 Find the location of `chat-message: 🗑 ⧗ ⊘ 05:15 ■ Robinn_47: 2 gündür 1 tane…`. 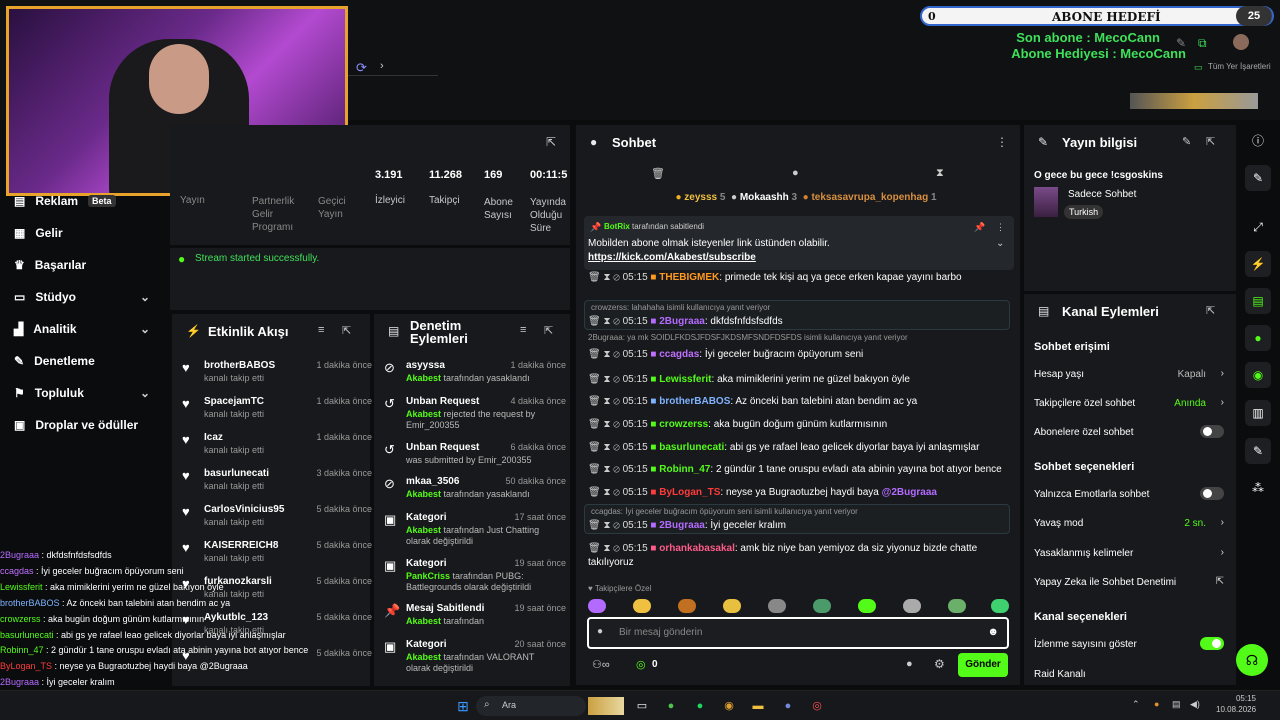

chat-message: 🗑 ⧗ ⊘ 05:15 ■ Robinn_47: 2 gündür 1 tane… is located at coordinates (798, 470).